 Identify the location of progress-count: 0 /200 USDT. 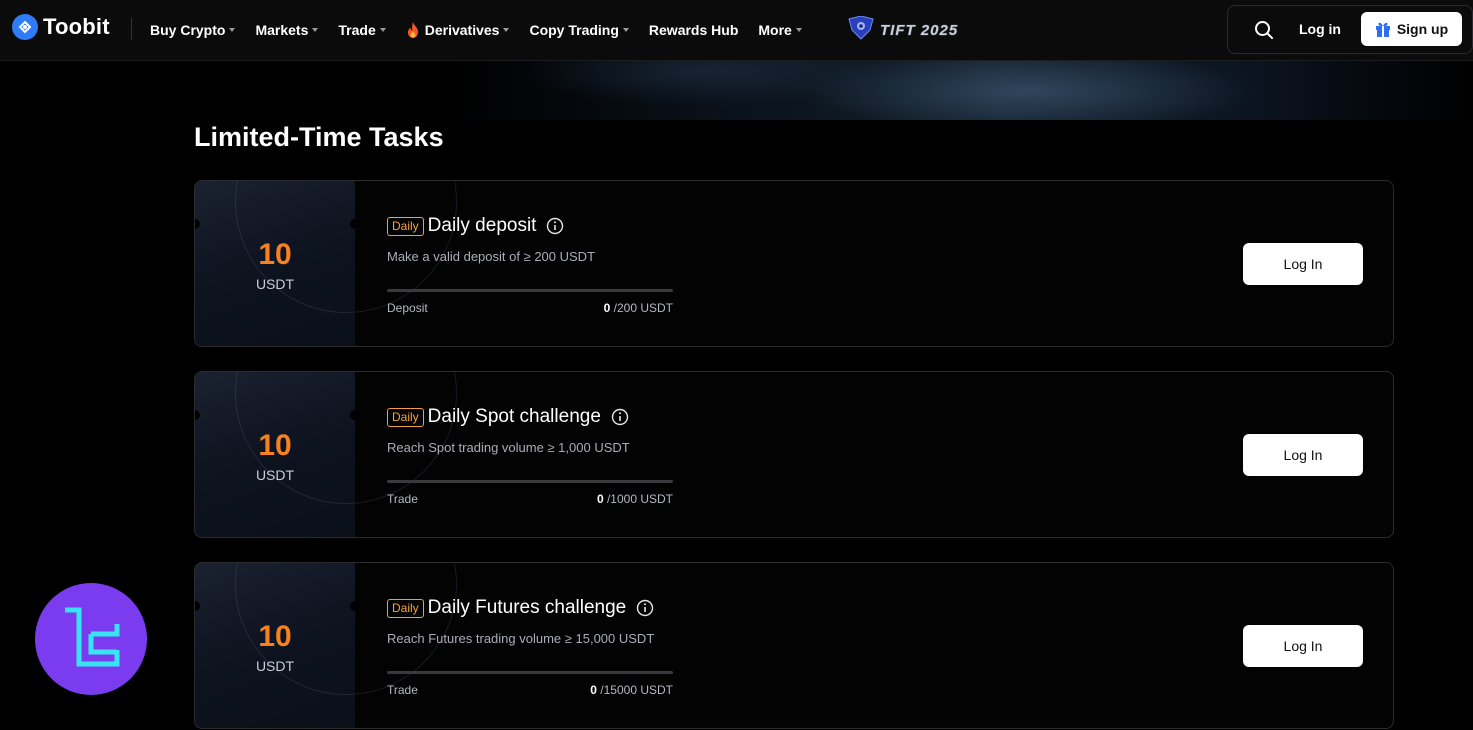
(530, 308).